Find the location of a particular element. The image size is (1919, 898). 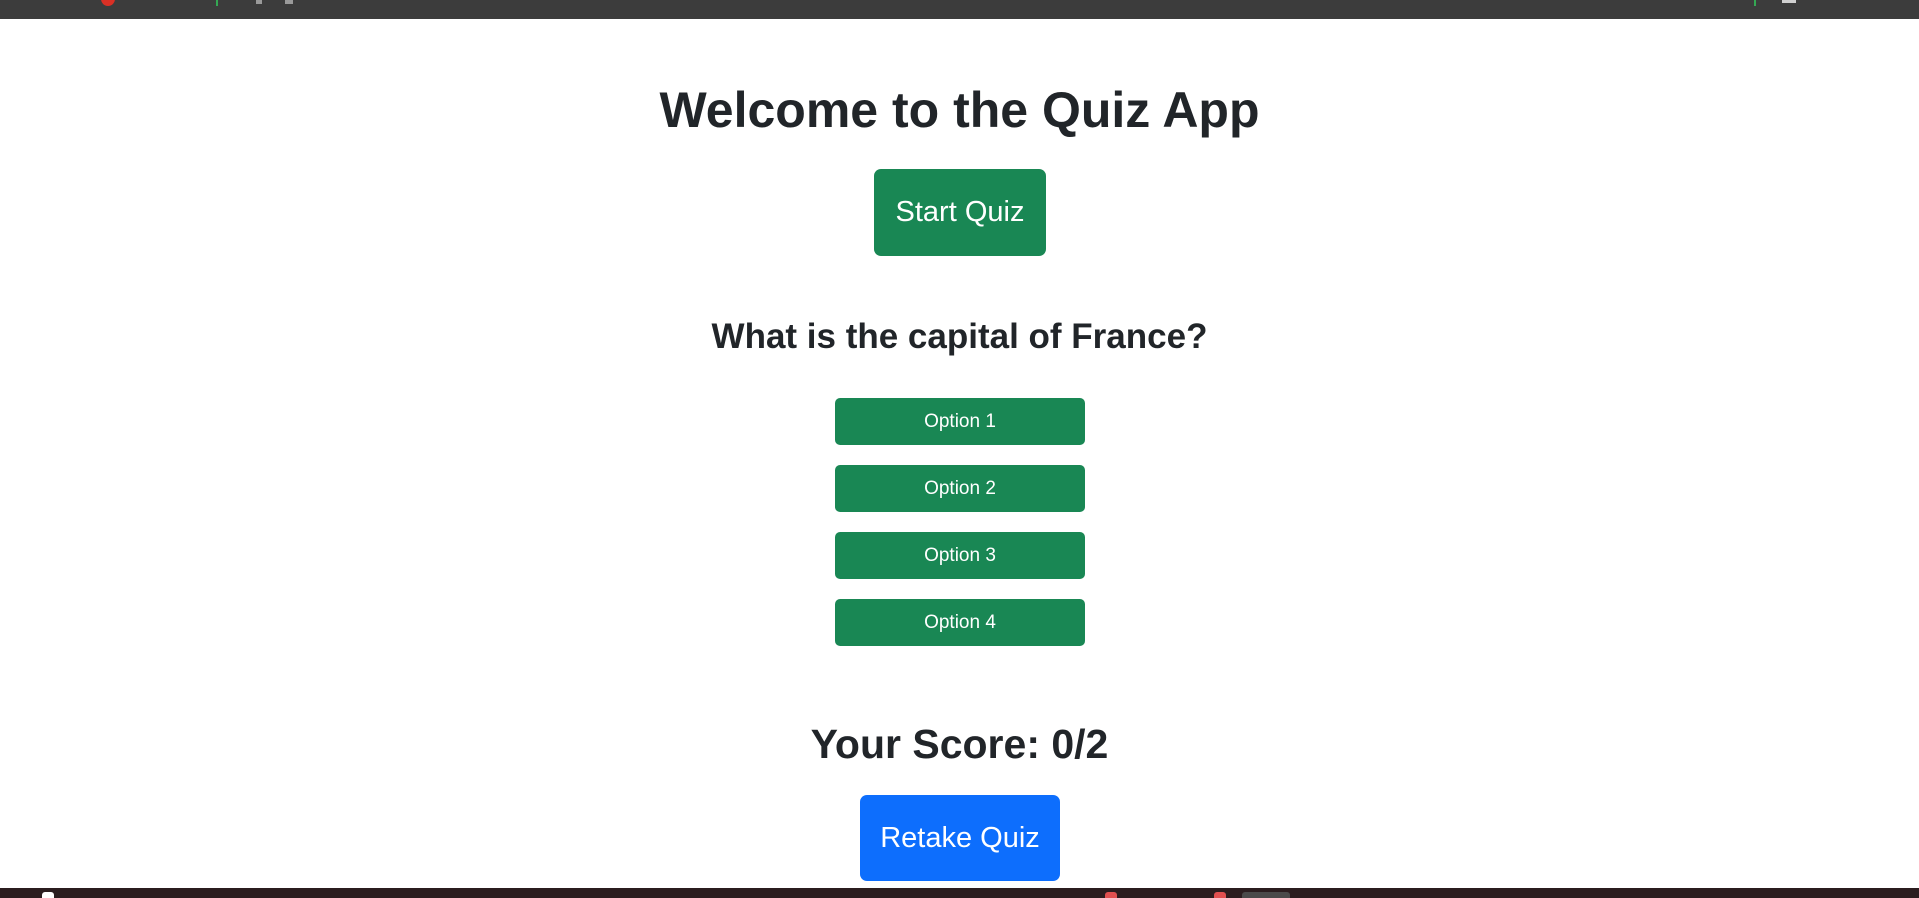

option-4-button: Option 4 is located at coordinates (960, 622).